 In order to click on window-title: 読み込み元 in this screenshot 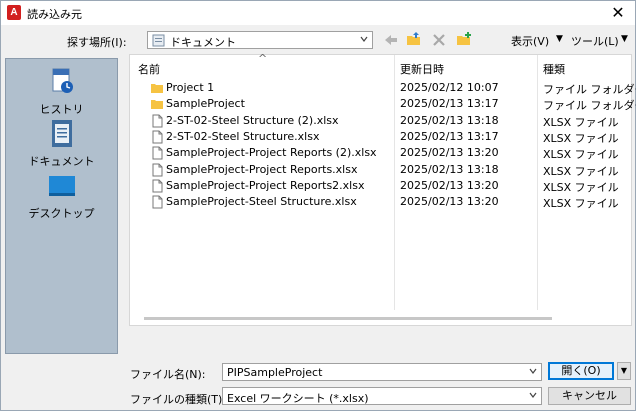, I will do `click(54, 14)`.